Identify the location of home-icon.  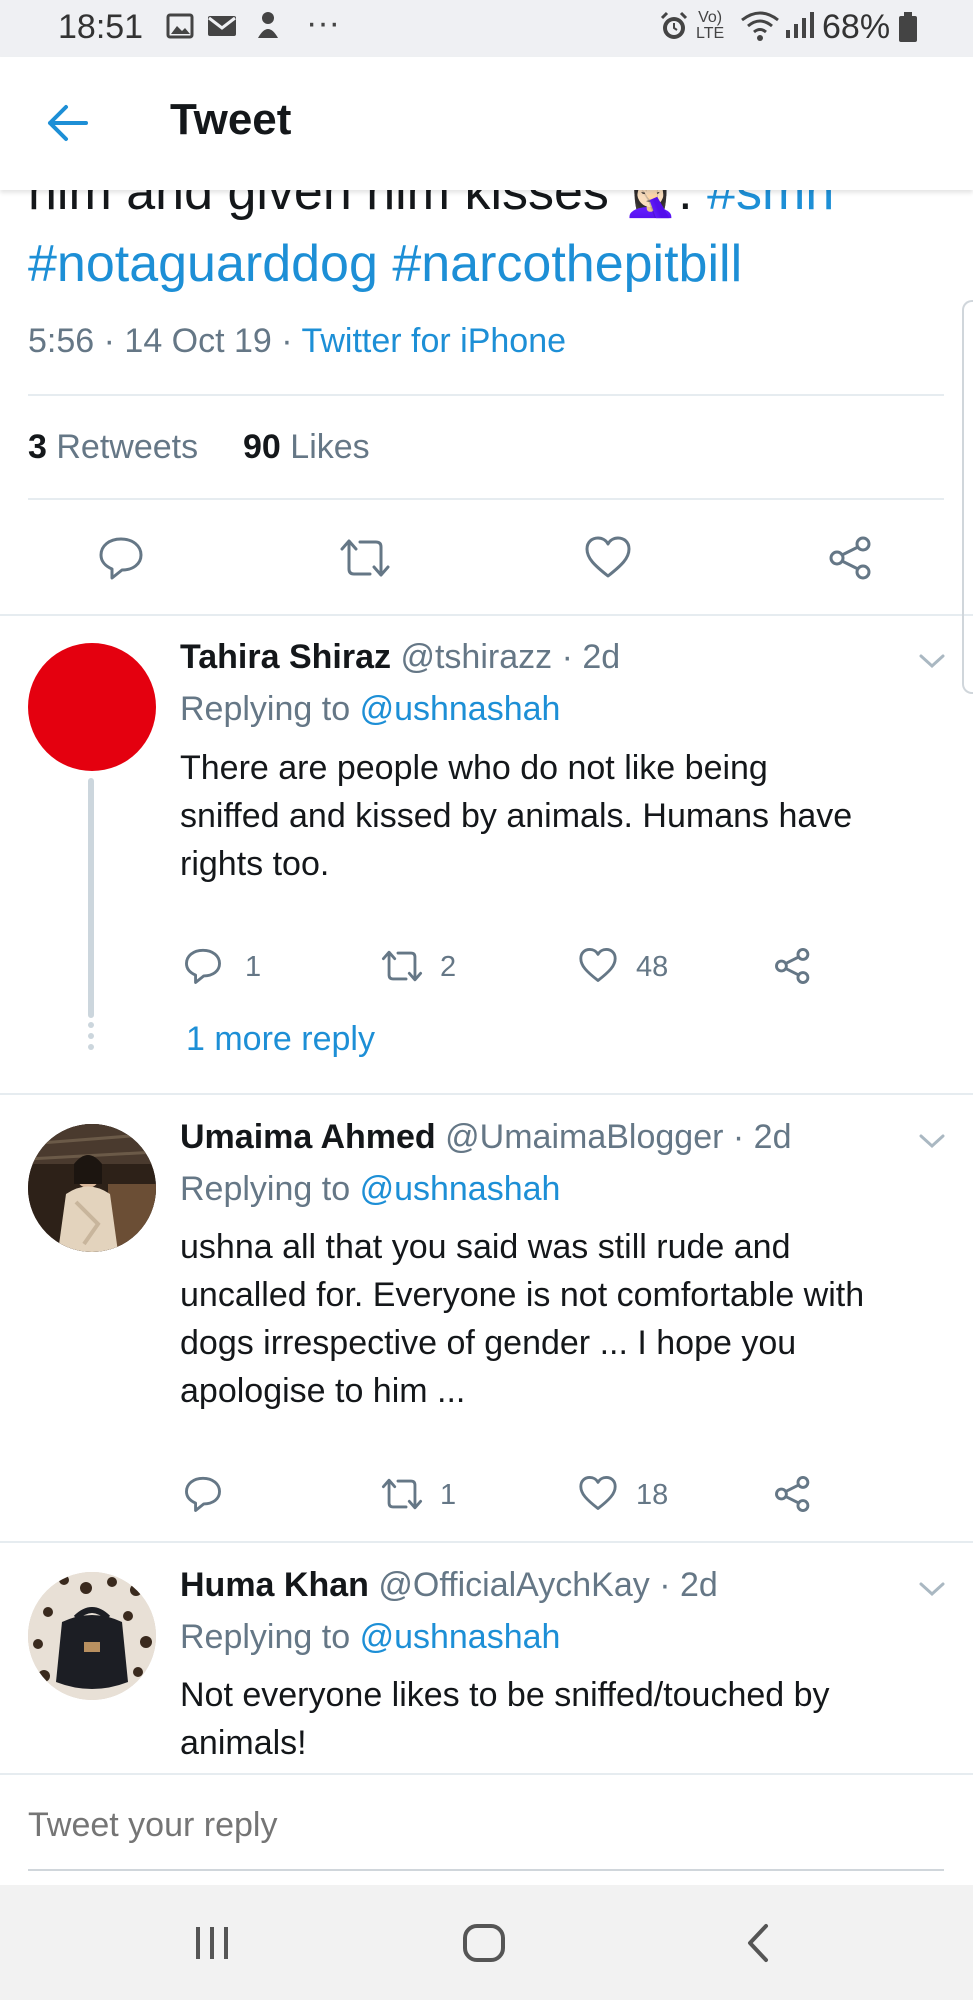
(484, 1943).